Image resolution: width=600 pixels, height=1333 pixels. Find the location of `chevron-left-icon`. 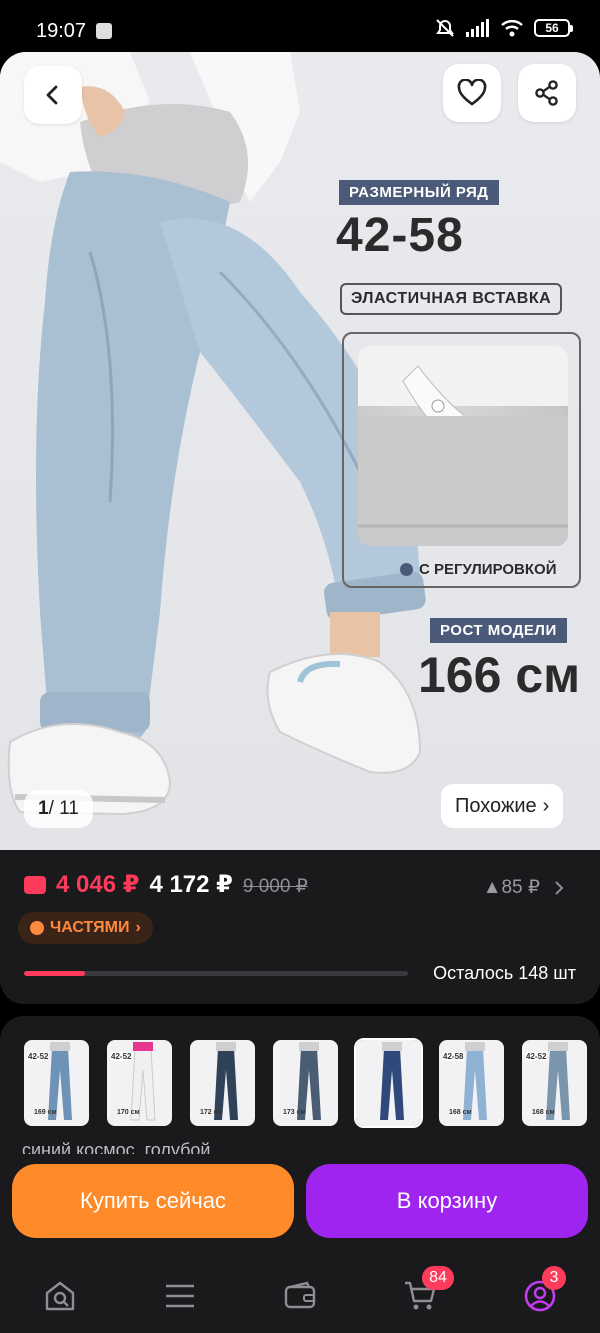

chevron-left-icon is located at coordinates (52, 95).